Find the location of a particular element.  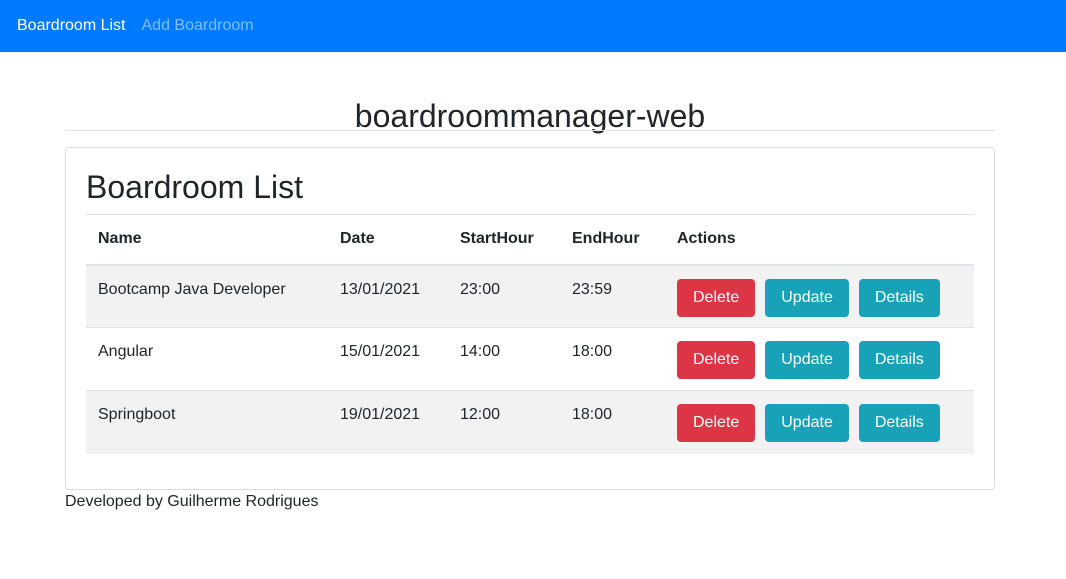

cell-date: 15/01/2021 is located at coordinates (388, 359).